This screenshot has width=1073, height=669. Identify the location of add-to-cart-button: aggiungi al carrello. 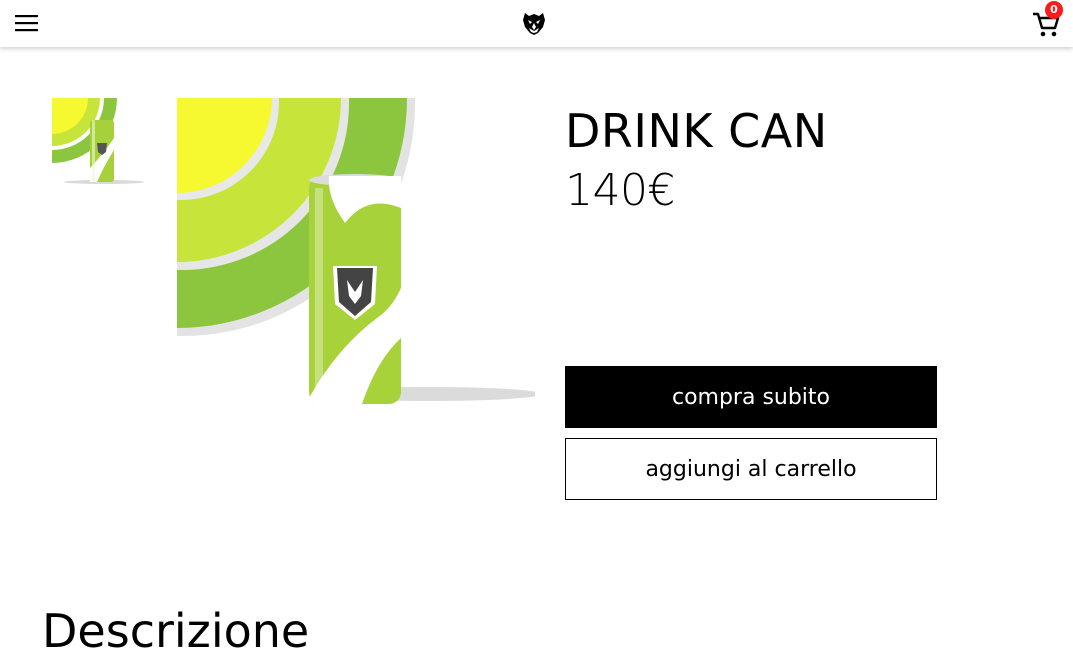
(751, 469).